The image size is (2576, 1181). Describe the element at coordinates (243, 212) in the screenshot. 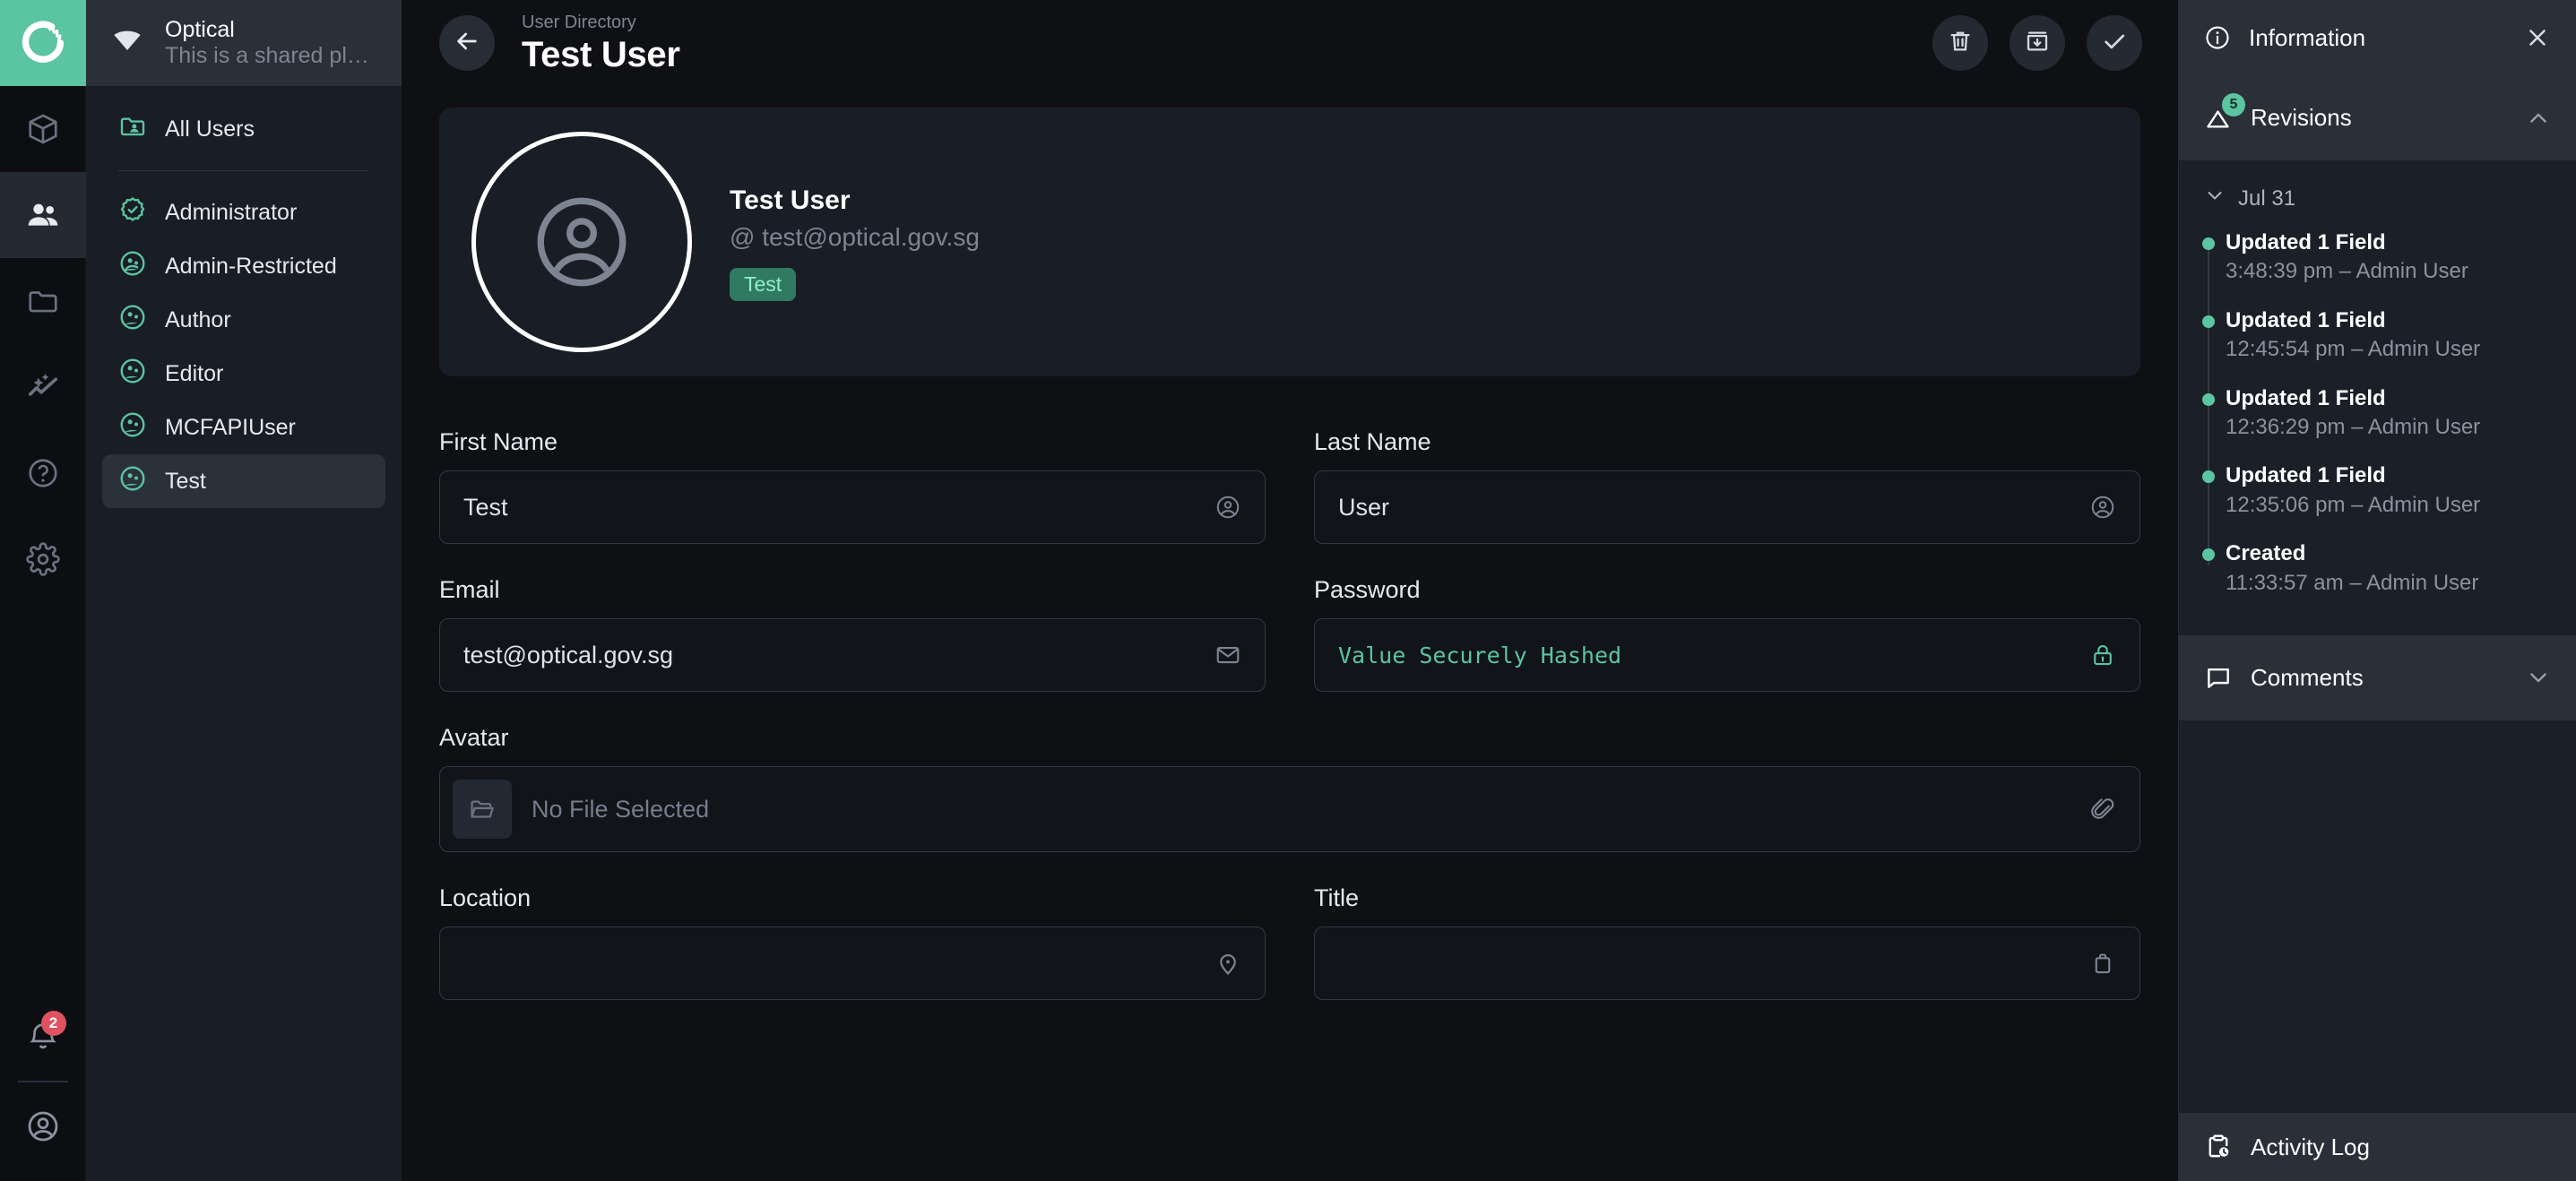

I see `sidebar-item-administrator: Administrator` at that location.